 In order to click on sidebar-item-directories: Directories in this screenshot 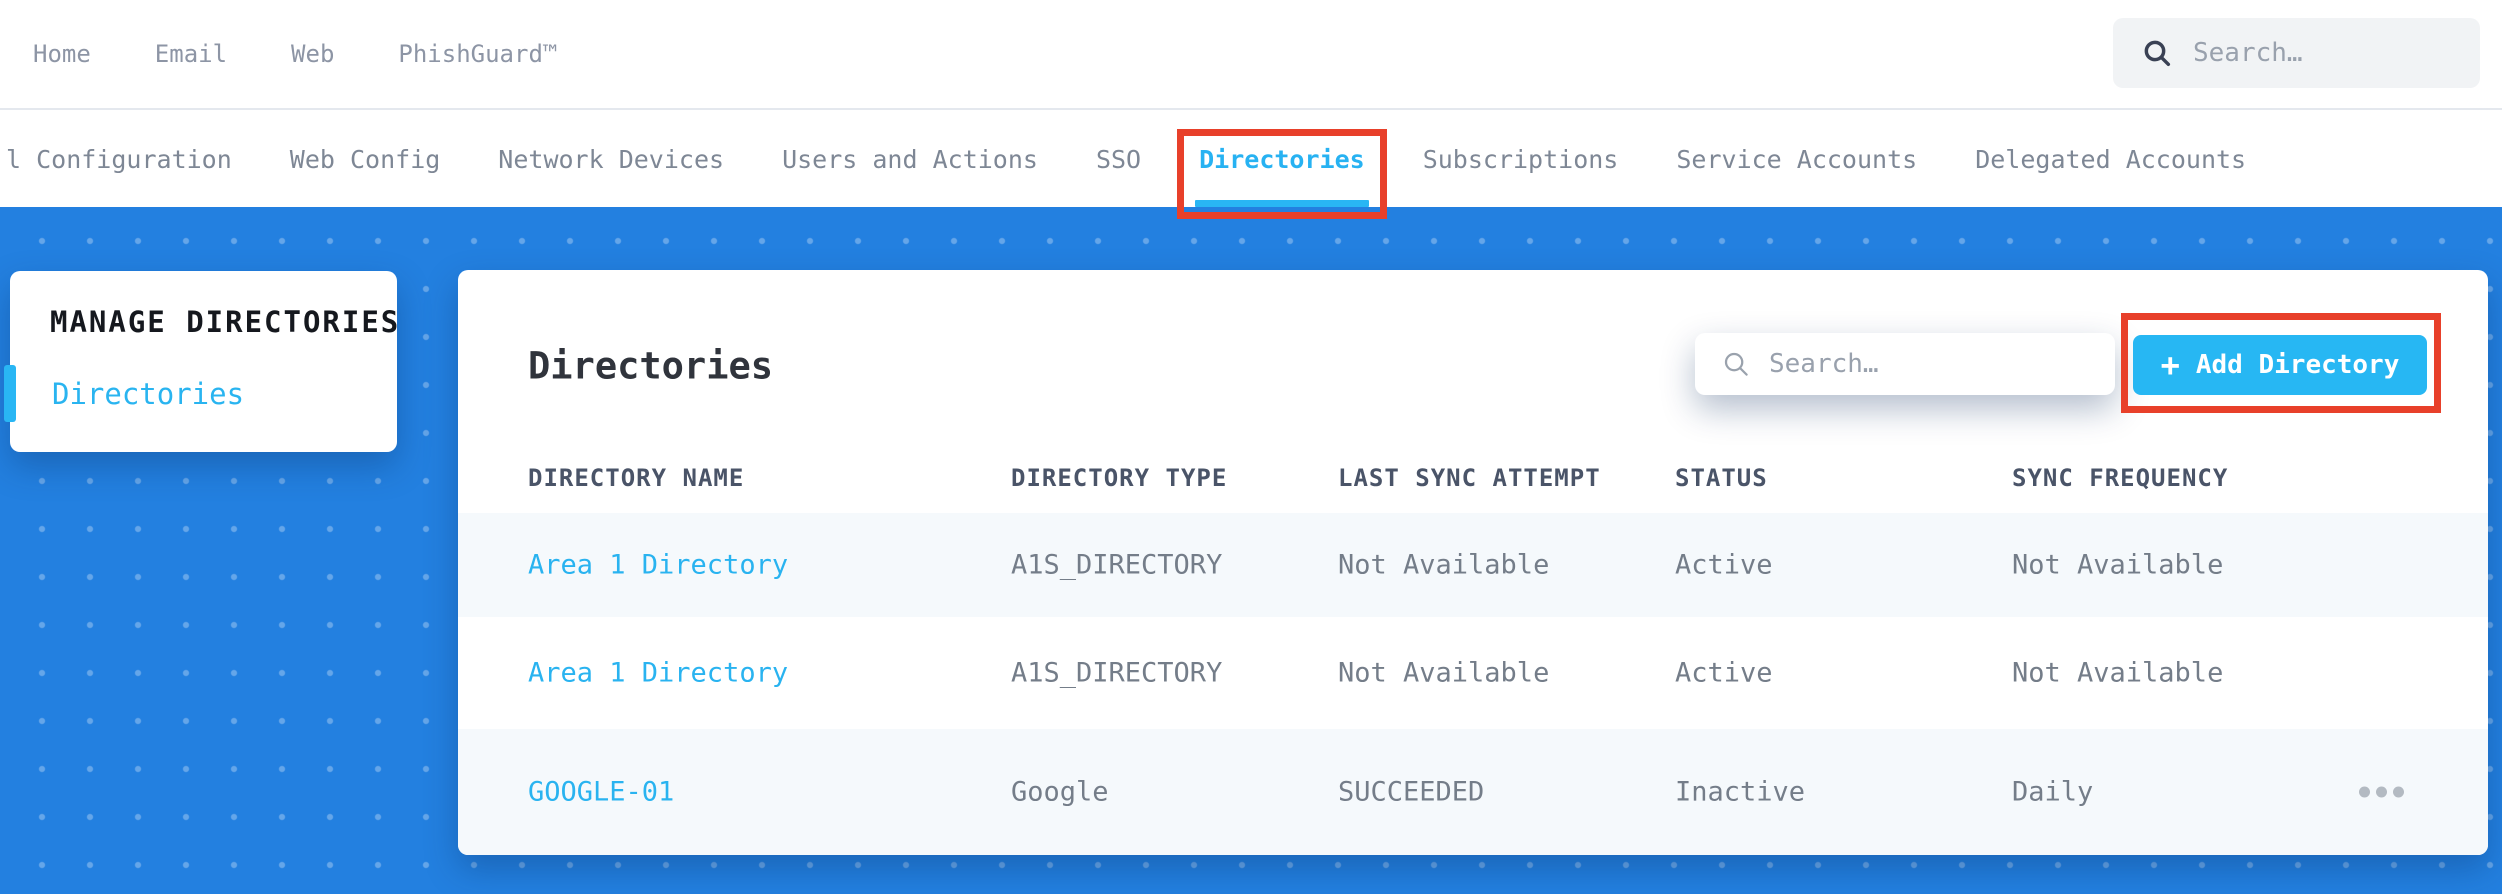, I will do `click(148, 394)`.